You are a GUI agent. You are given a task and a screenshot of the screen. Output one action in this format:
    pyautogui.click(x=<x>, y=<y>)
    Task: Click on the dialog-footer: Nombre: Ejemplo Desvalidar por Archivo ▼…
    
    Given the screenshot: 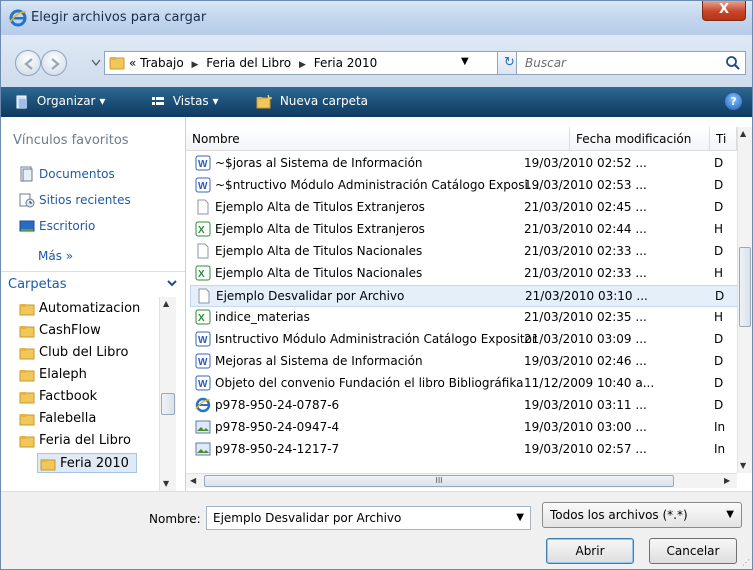 What is the action you would take?
    pyautogui.click(x=376, y=530)
    